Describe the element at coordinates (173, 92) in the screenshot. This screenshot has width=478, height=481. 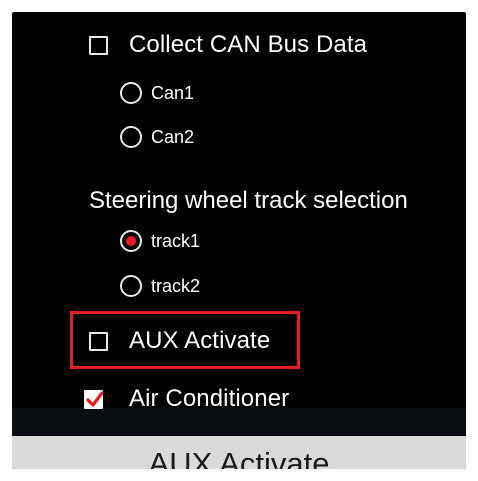
I see `can1-label: Can1` at that location.